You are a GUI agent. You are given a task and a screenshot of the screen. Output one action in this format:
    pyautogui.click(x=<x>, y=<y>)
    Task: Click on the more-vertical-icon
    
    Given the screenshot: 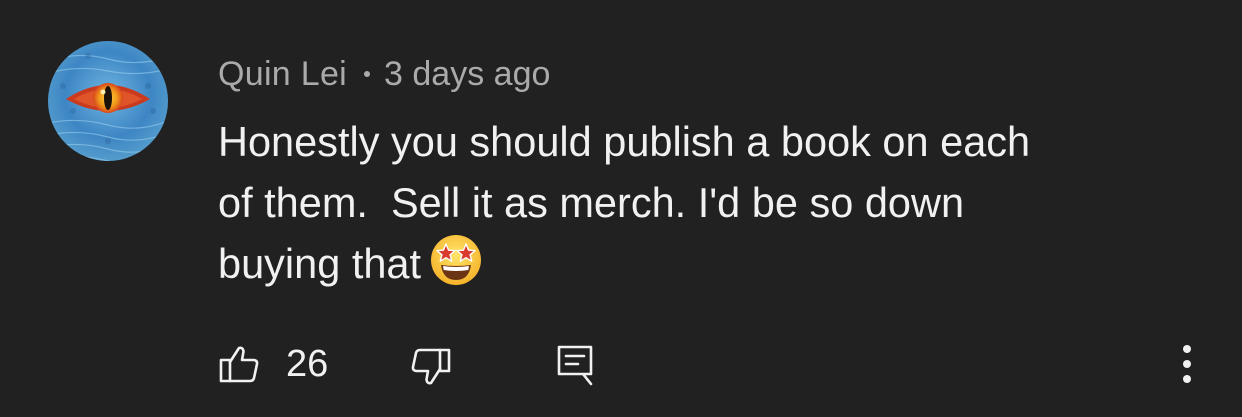 What is the action you would take?
    pyautogui.click(x=1187, y=364)
    